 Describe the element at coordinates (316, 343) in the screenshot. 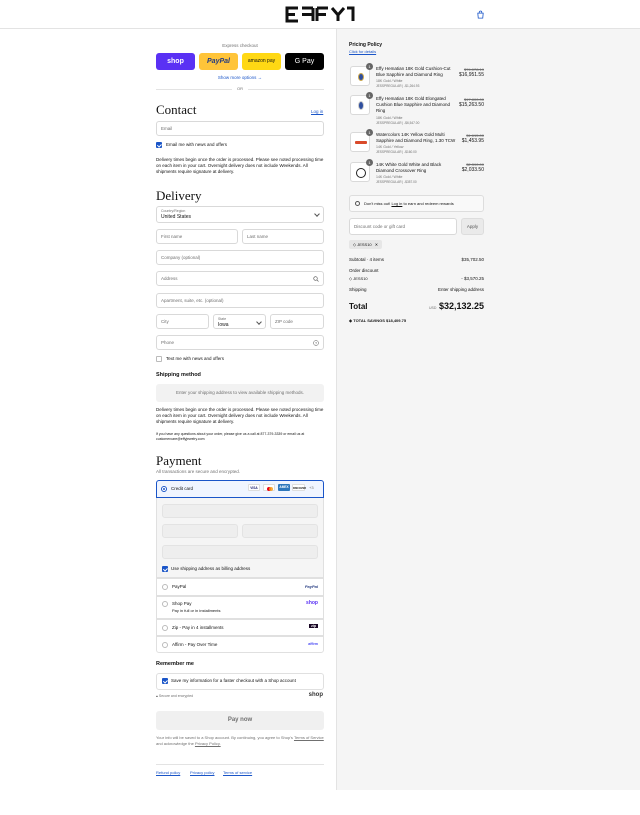

I see `help-icon: ?` at that location.